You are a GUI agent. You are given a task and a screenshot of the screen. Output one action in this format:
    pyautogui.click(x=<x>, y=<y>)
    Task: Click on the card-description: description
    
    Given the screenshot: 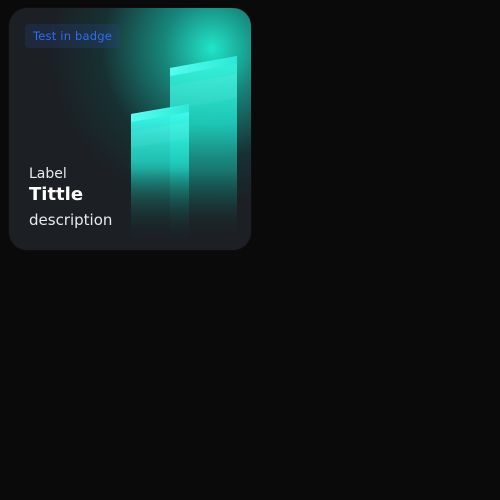 What is the action you would take?
    pyautogui.click(x=71, y=220)
    